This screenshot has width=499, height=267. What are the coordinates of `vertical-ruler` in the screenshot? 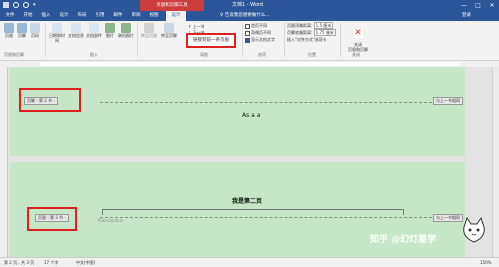 It's located at (4, 162).